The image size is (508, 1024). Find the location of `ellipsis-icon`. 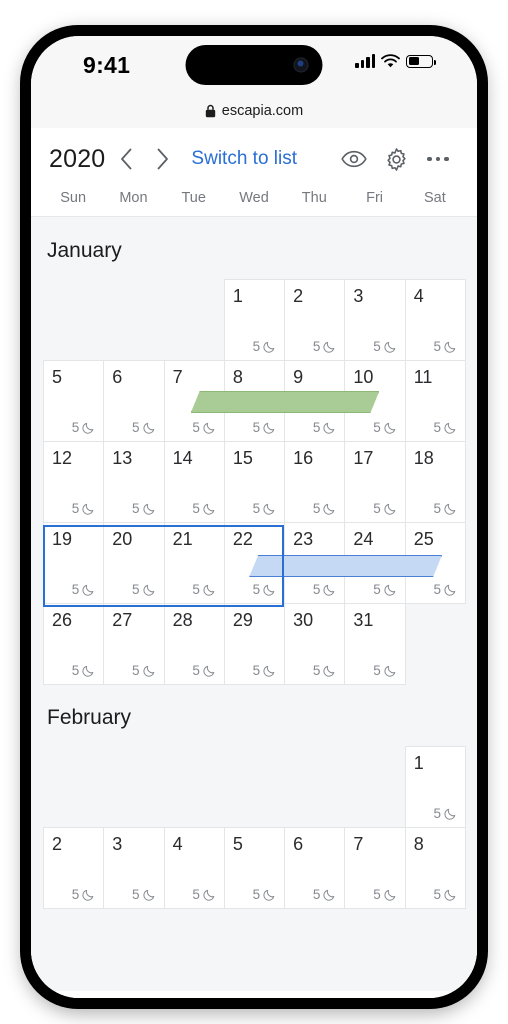

ellipsis-icon is located at coordinates (438, 159).